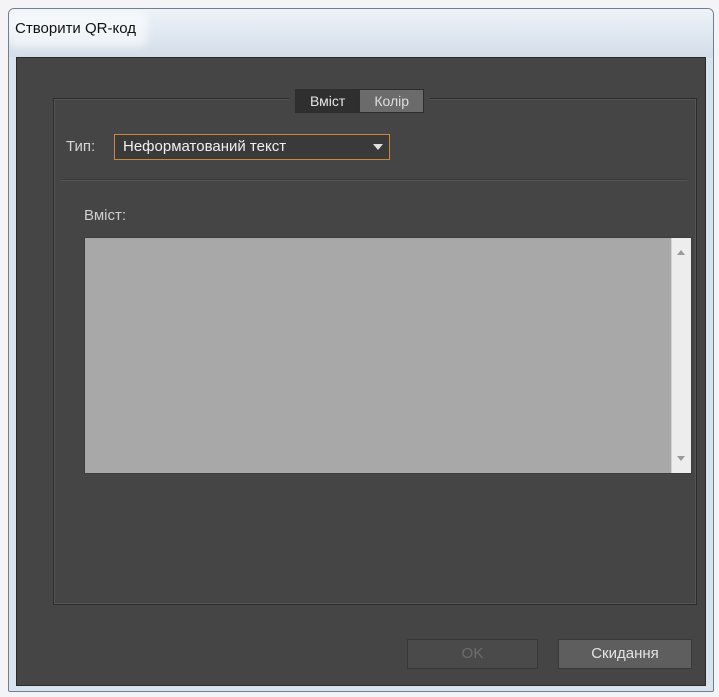  What do you see at coordinates (77, 29) in the screenshot?
I see `window-title: Створити QR-код` at bounding box center [77, 29].